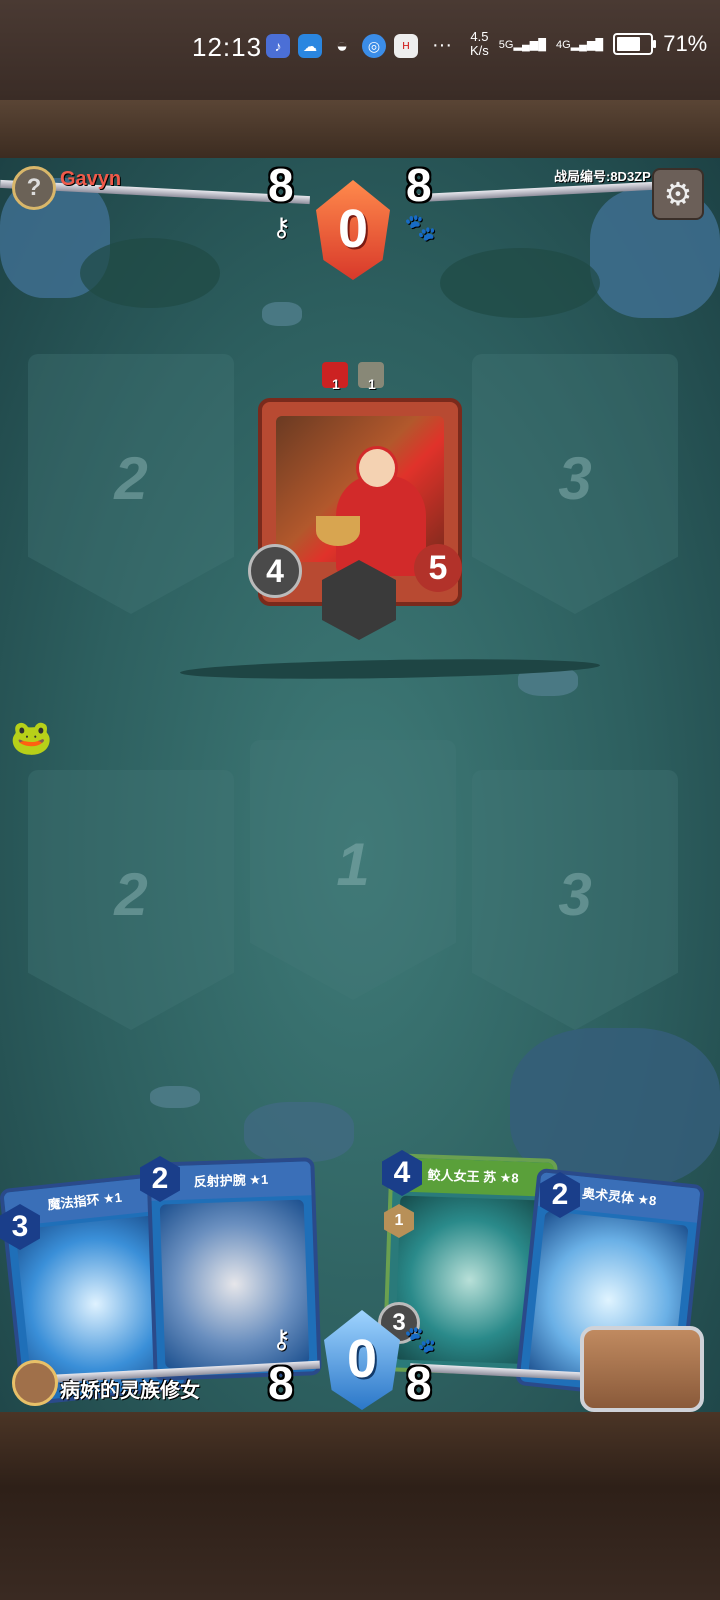 This screenshot has width=720, height=1600. I want to click on huawei-icon: H, so click(406, 46).